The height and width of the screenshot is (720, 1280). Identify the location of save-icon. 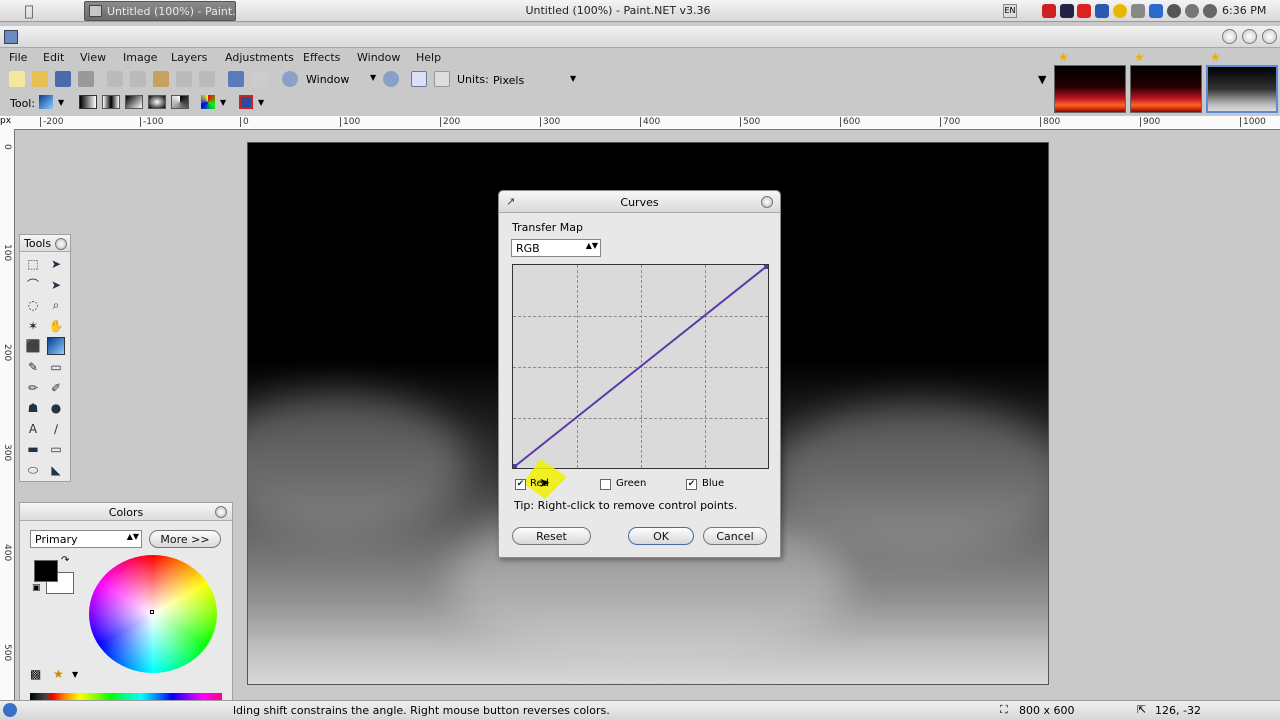
(63, 79).